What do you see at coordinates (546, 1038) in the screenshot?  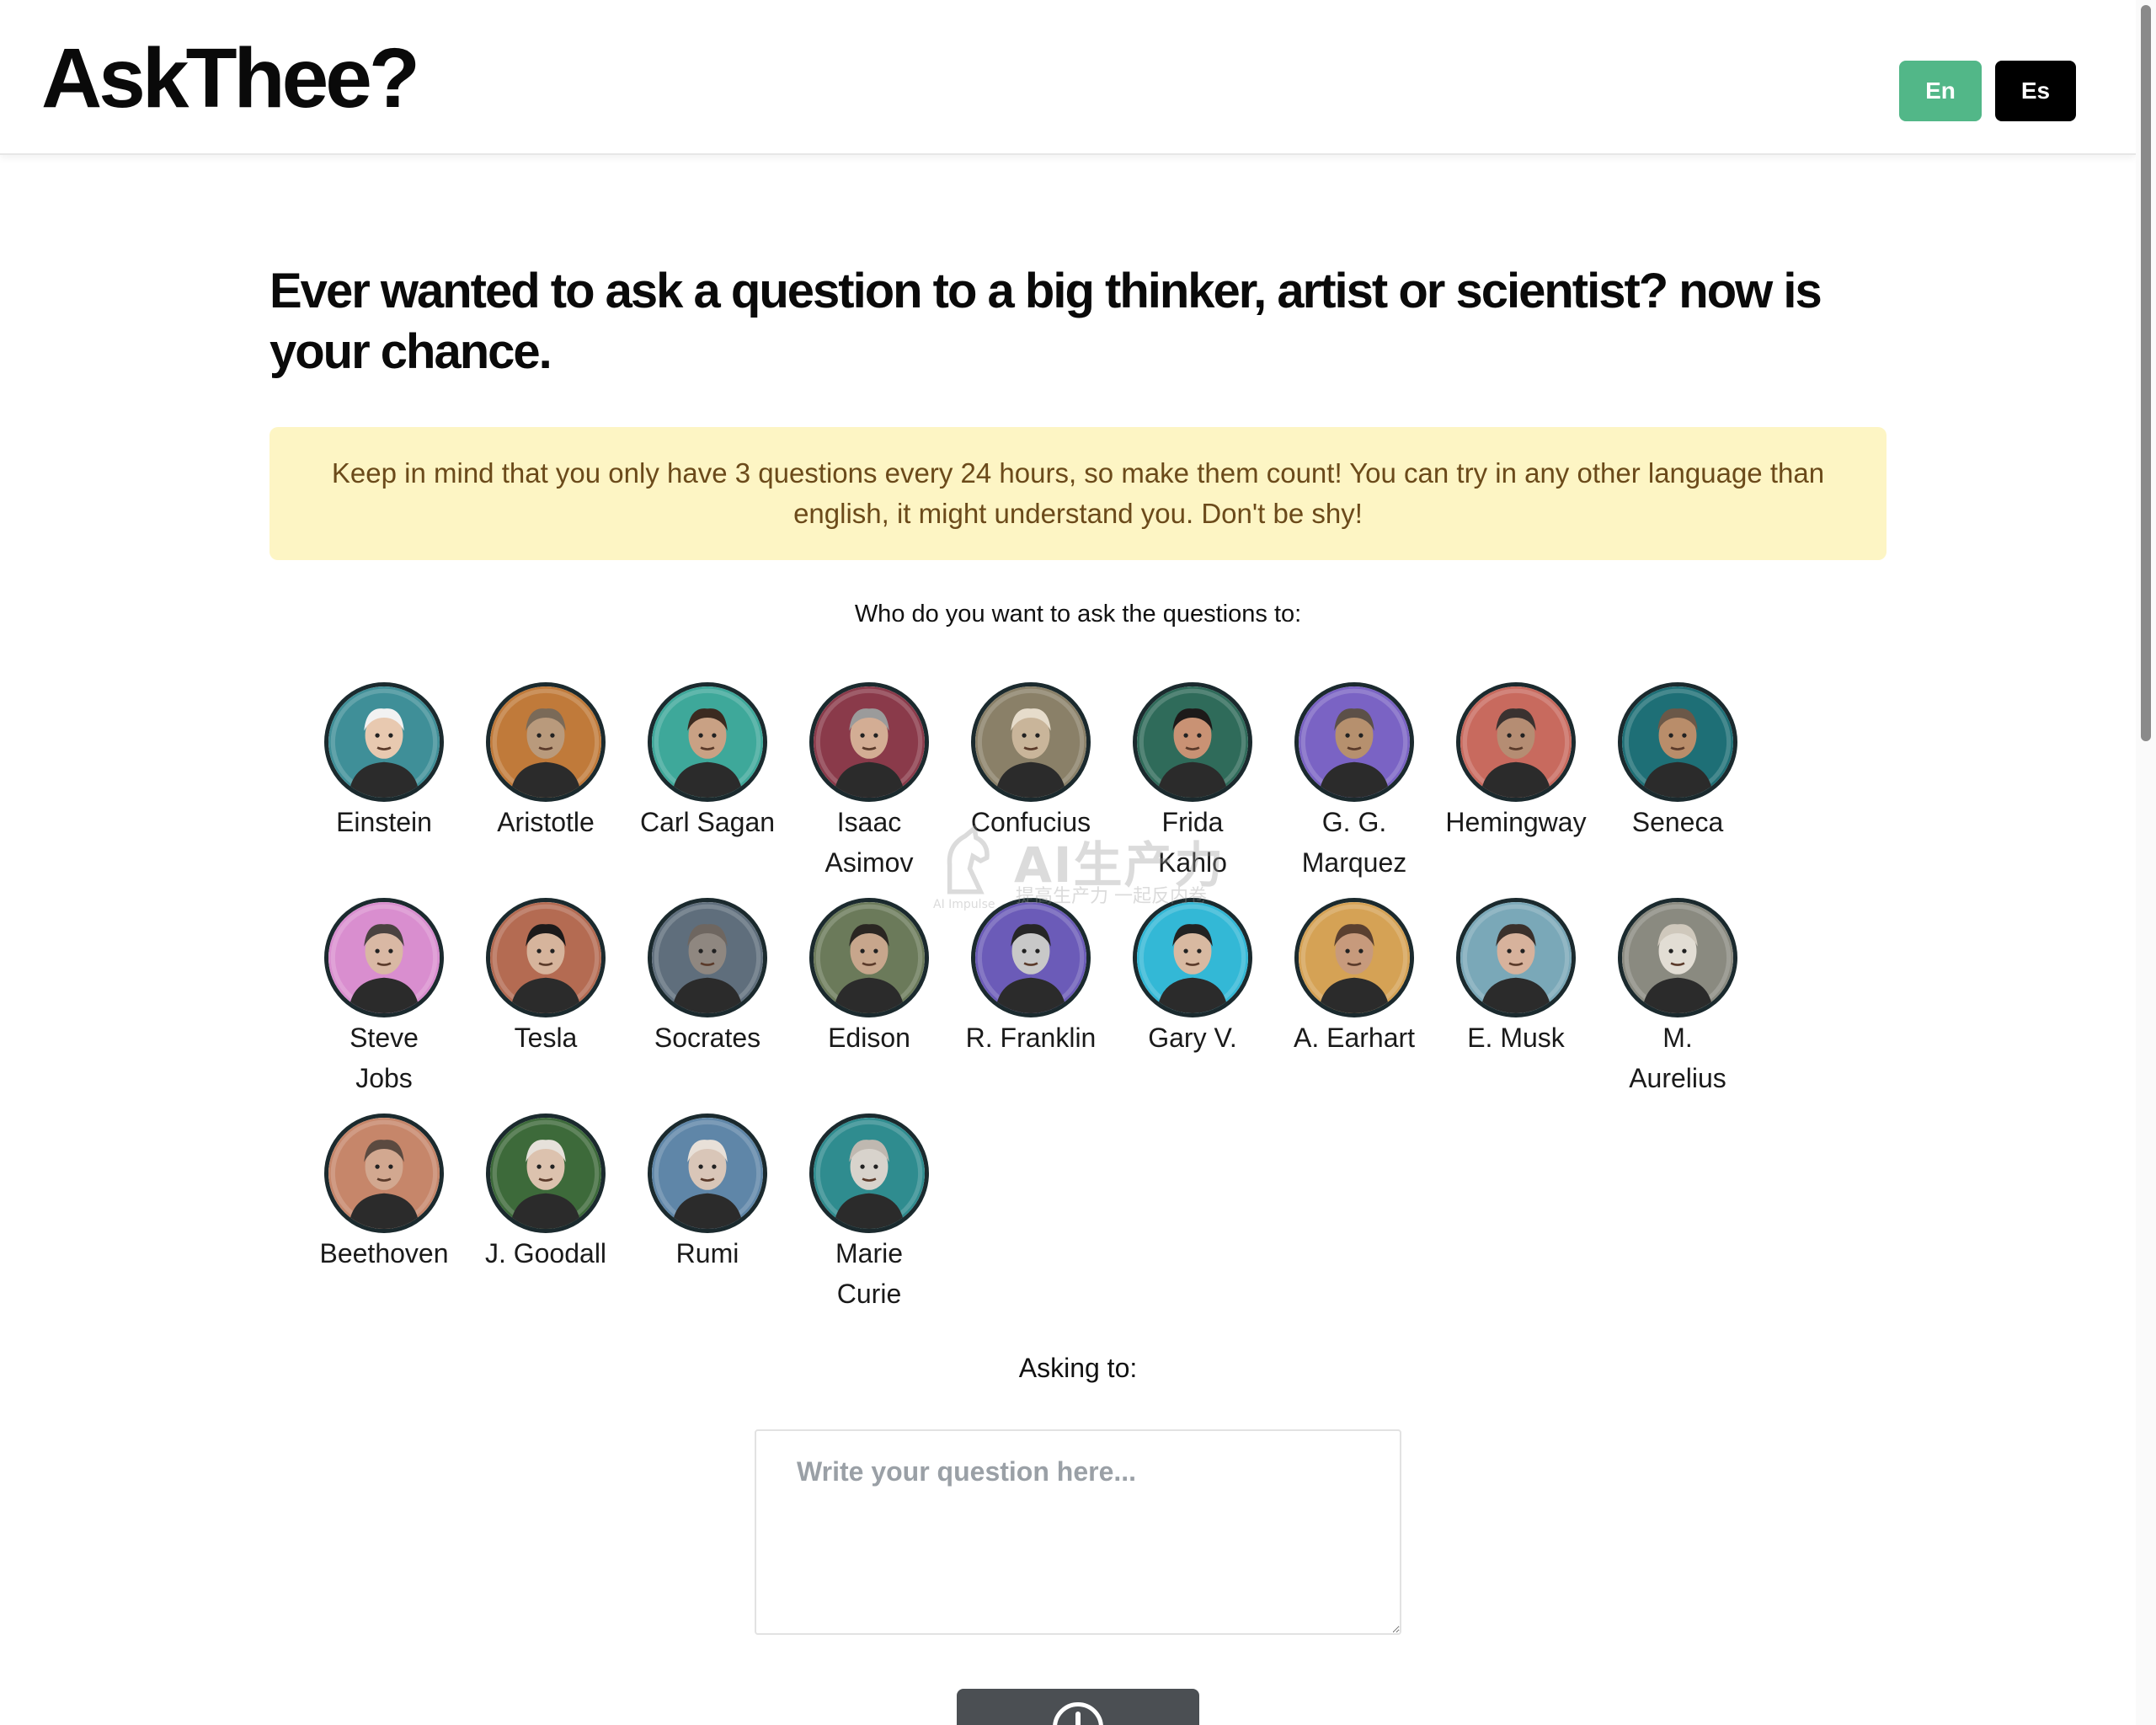 I see `thinker-name: Tesla` at bounding box center [546, 1038].